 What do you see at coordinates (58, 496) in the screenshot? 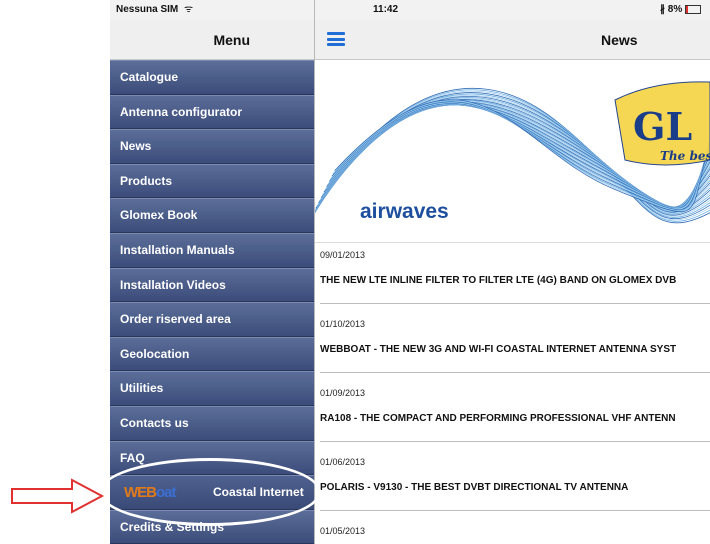
I see `red-arrow-icon` at bounding box center [58, 496].